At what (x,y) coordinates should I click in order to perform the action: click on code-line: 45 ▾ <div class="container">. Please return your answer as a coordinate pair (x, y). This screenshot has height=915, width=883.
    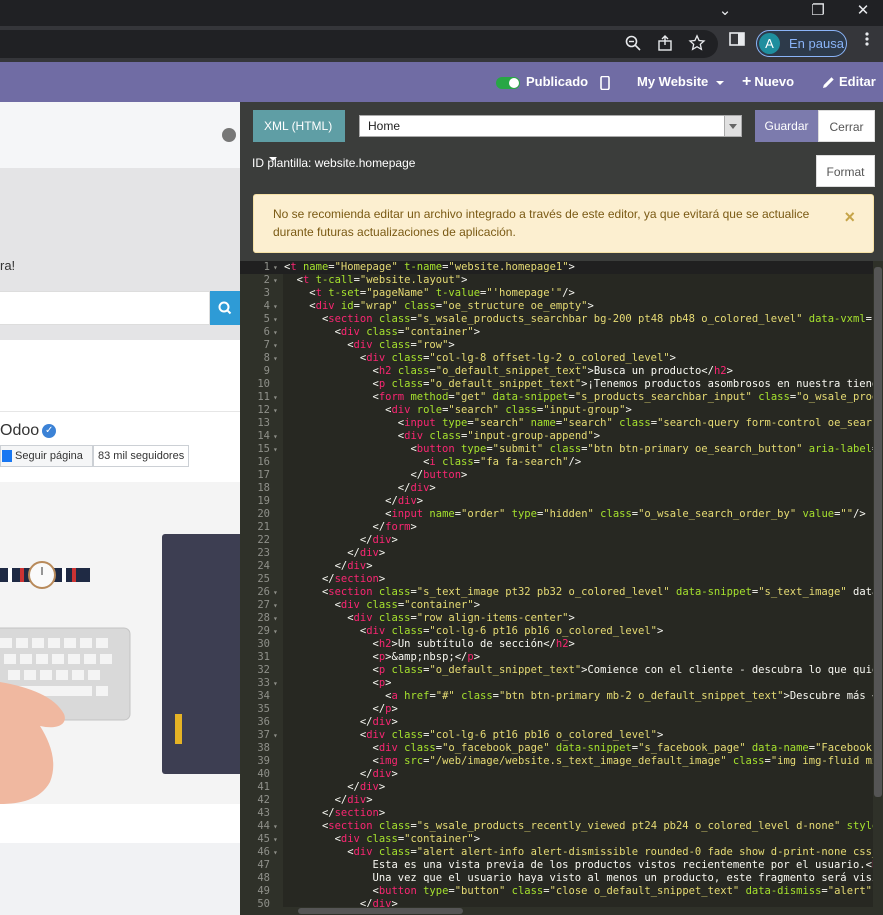
    Looking at the image, I should click on (561, 839).